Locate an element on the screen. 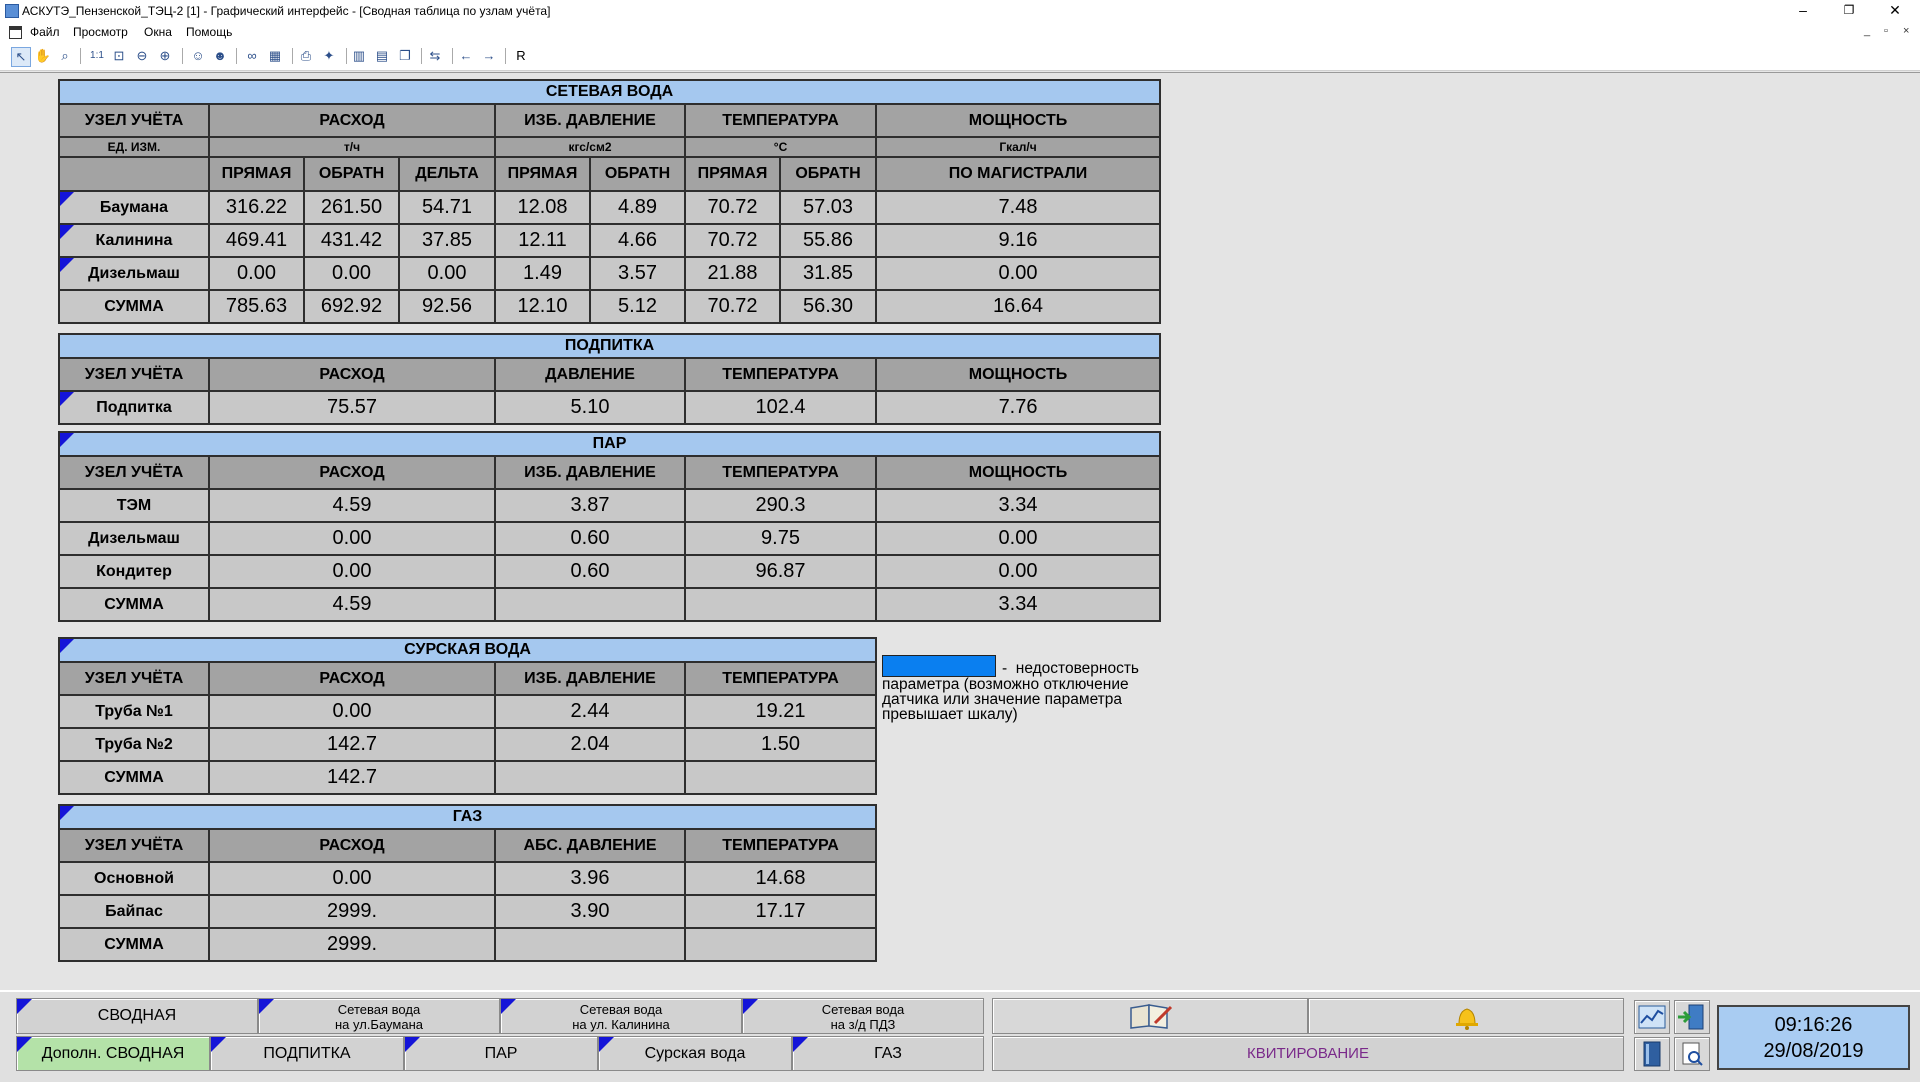 This screenshot has width=1920, height=1082. zoom-out-icon: ⊖ is located at coordinates (142, 56).